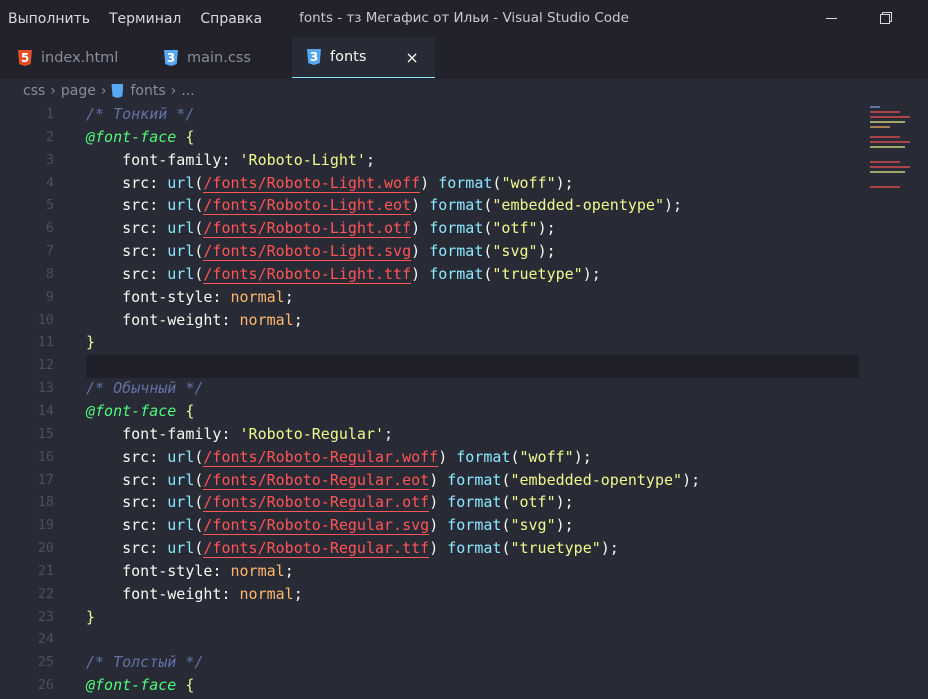  Describe the element at coordinates (147, 91) in the screenshot. I see `breadcrumb-item-fonts: fonts` at that location.